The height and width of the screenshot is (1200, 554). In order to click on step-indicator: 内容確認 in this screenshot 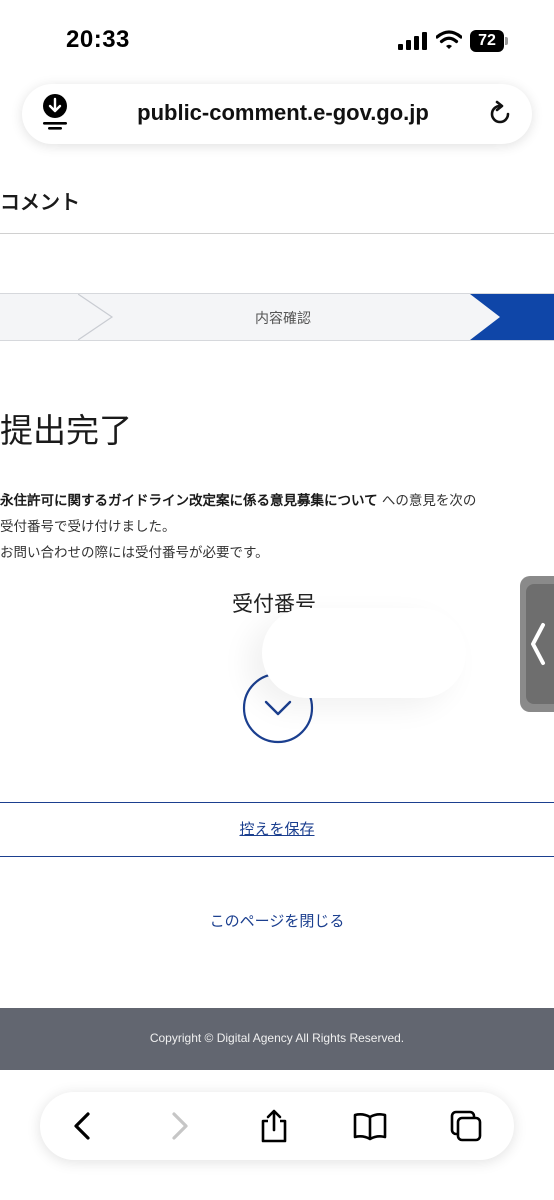, I will do `click(277, 317)`.